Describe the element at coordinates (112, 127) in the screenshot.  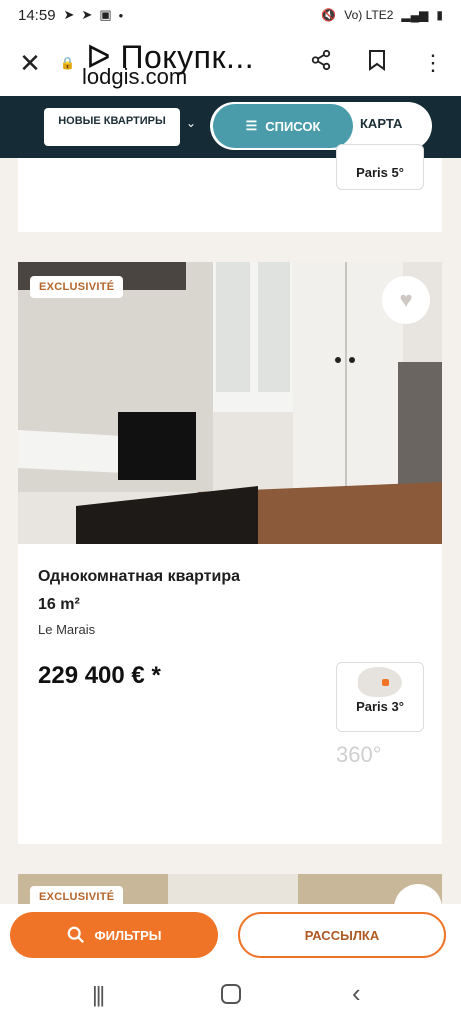
I see `new-apartments-dropdown: НОВЫЕ КВАРТИРЫ` at that location.